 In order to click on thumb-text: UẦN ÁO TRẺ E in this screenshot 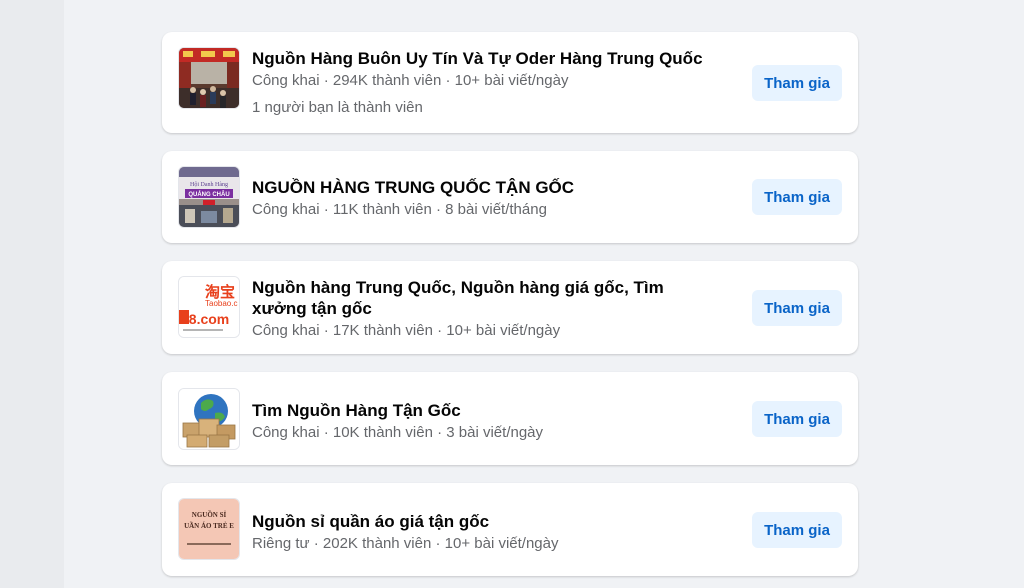, I will do `click(209, 526)`.